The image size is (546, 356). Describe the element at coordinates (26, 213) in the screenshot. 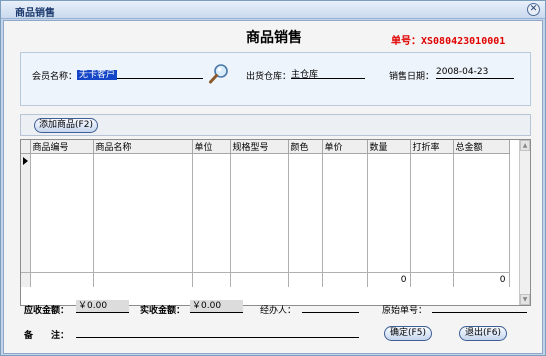

I see `row-selector` at that location.